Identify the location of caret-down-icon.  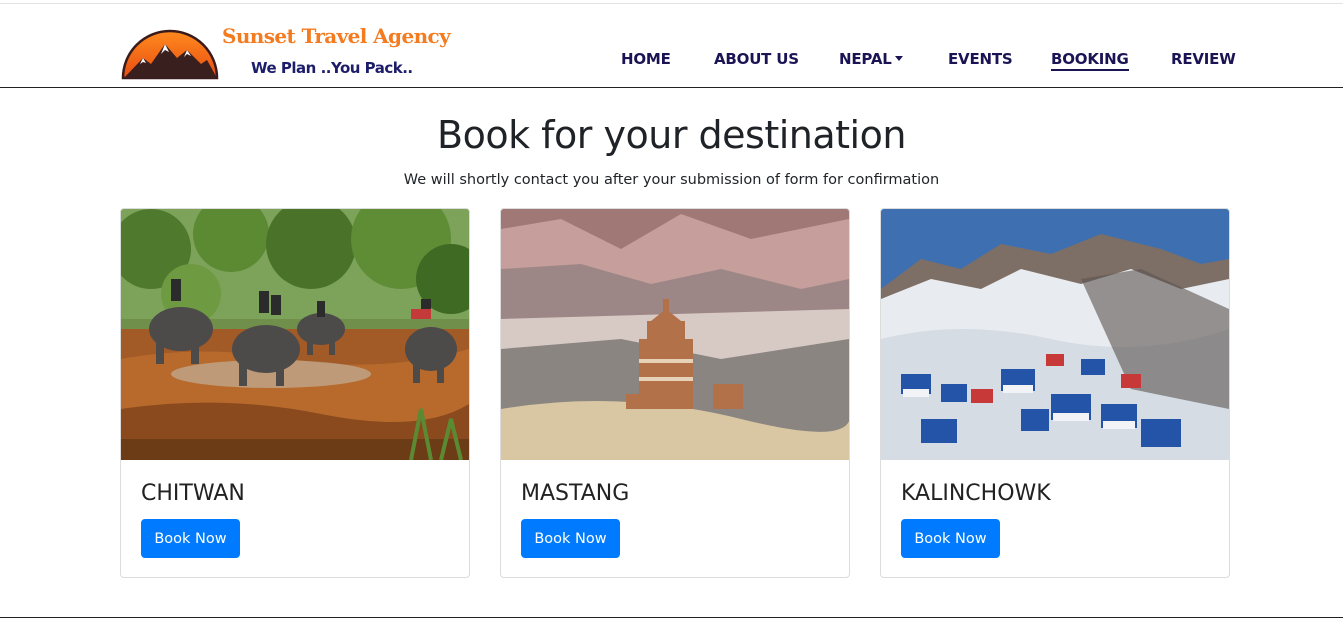
(898, 58).